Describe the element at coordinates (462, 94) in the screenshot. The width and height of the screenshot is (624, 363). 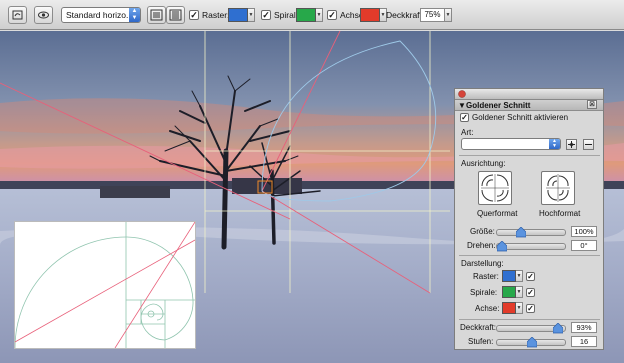
I see `close-icon` at that location.